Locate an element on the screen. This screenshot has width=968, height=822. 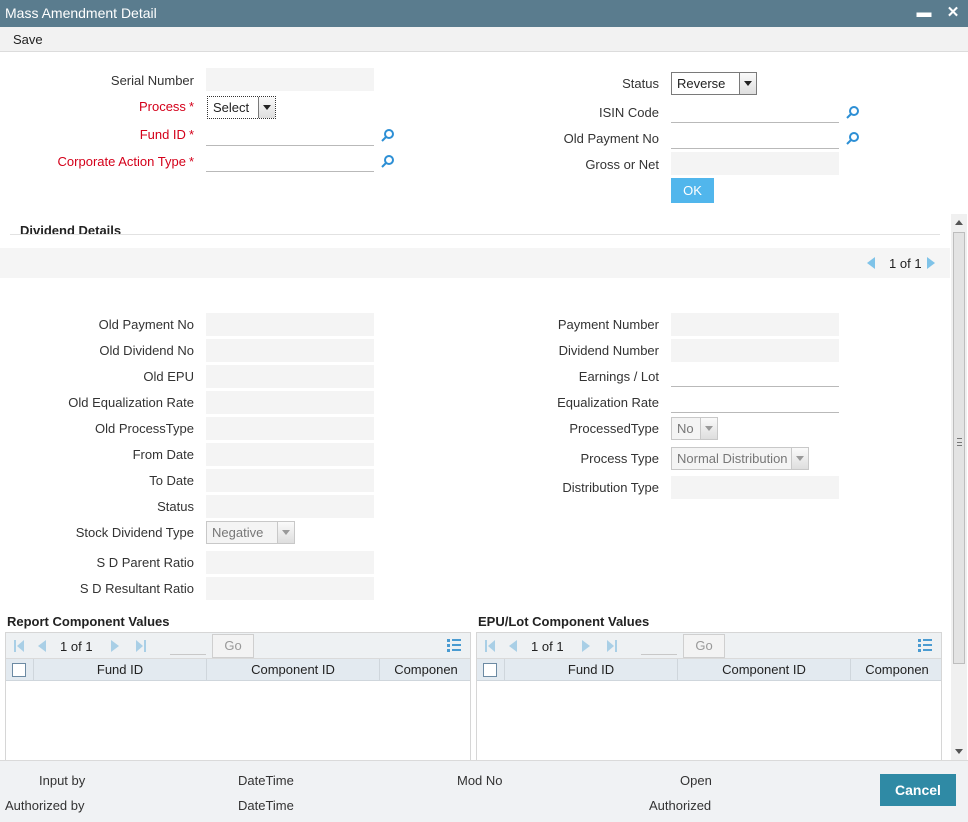
old-dividend-no-field is located at coordinates (290, 350).